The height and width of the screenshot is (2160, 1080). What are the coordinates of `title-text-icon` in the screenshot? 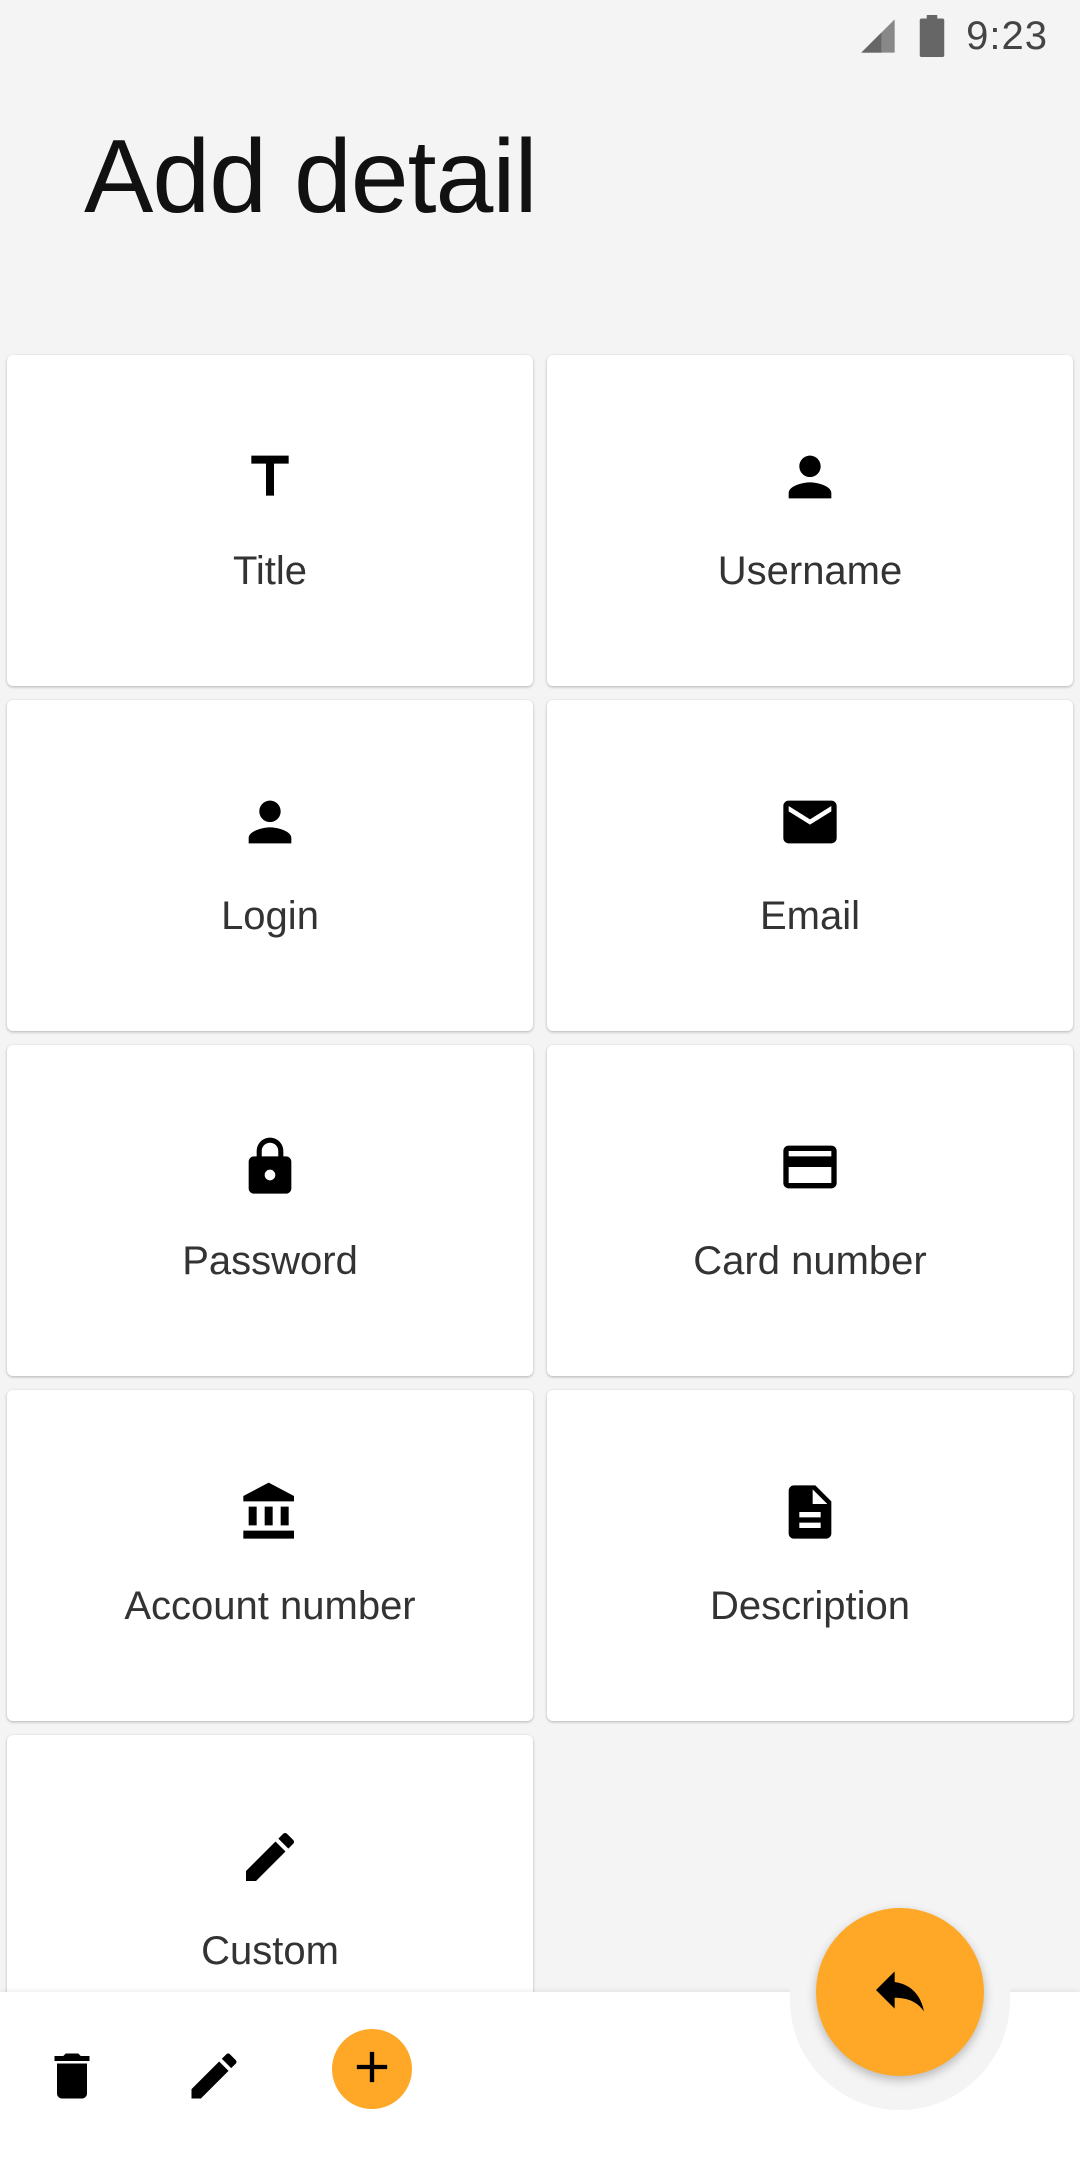 It's located at (270, 477).